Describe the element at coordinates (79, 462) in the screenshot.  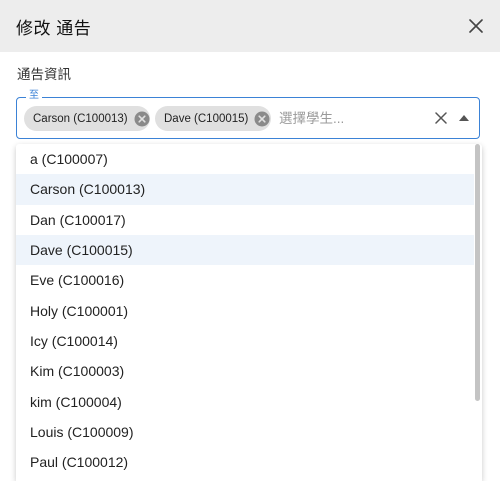
I see `option-label: Paul (C100012)` at that location.